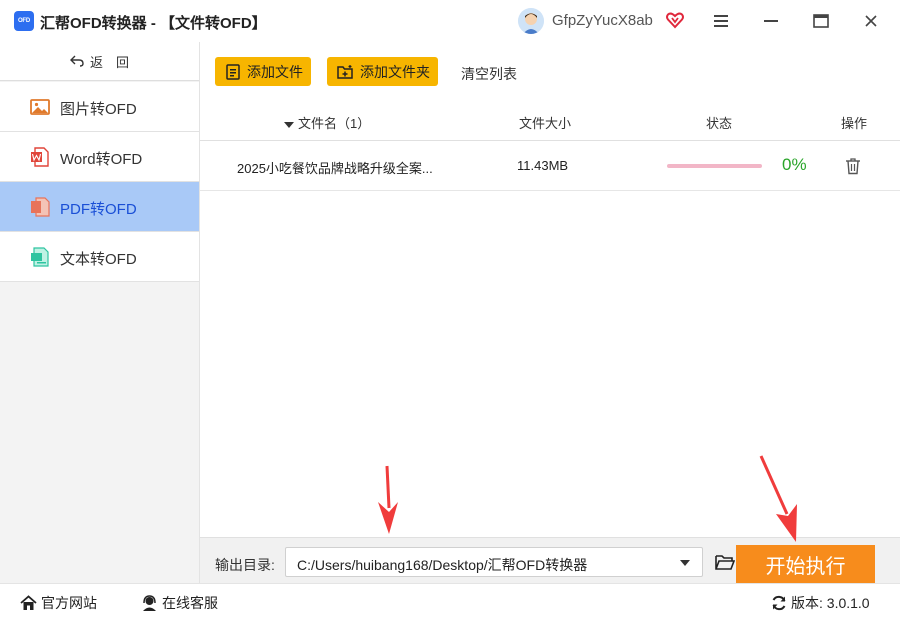 The width and height of the screenshot is (900, 617). I want to click on column-header-name-label: 文件名（1）, so click(334, 123).